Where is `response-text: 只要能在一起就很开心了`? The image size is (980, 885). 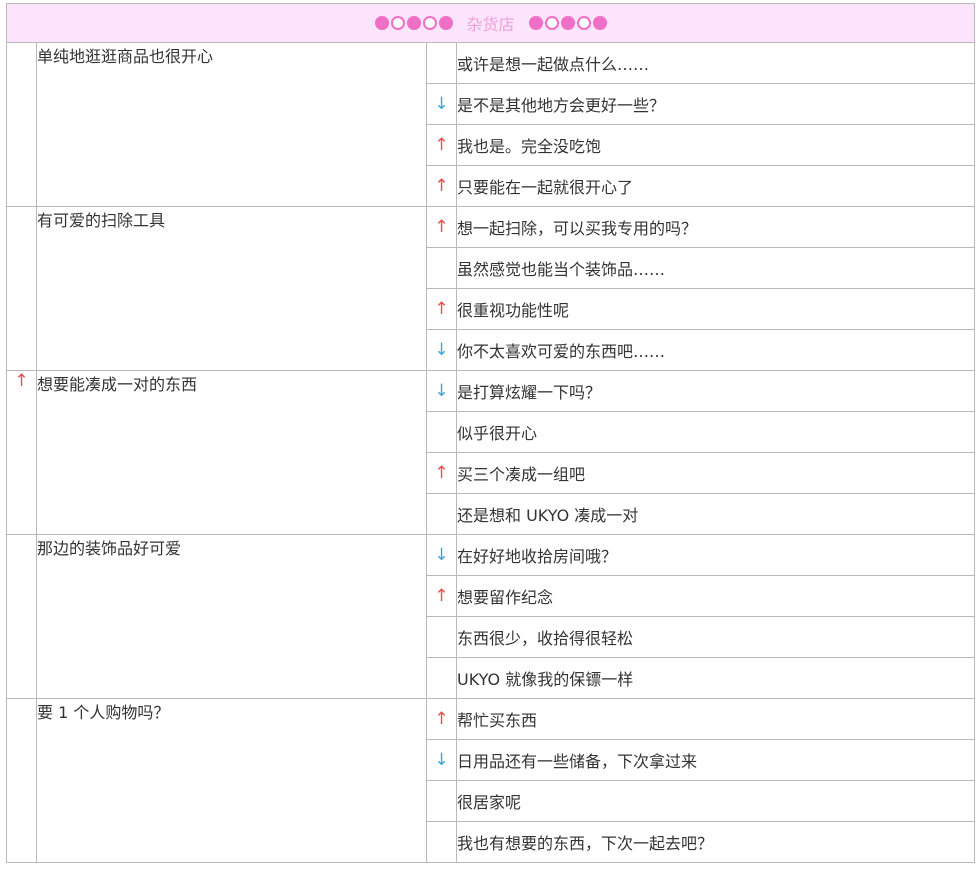
response-text: 只要能在一起就很开心了 is located at coordinates (545, 187).